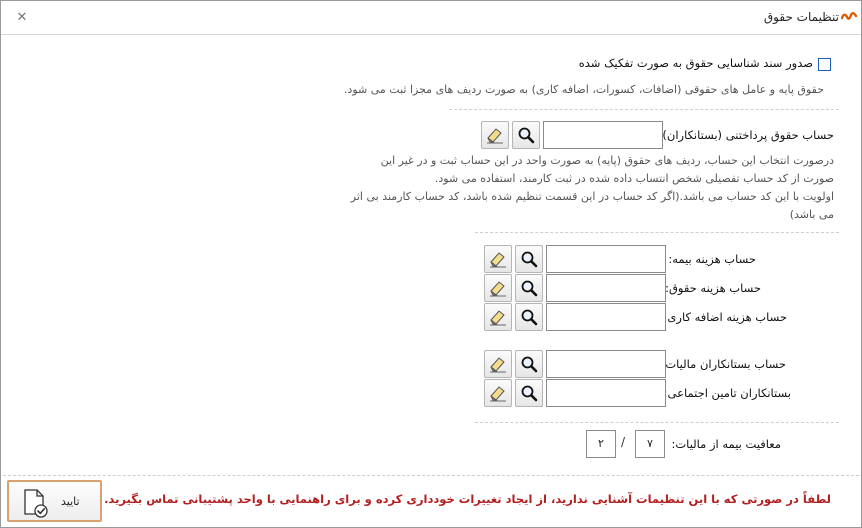 The image size is (862, 528). Describe the element at coordinates (712, 259) in the screenshot. I see `insurance-expense-label: حساب هزینه بیمه:` at that location.